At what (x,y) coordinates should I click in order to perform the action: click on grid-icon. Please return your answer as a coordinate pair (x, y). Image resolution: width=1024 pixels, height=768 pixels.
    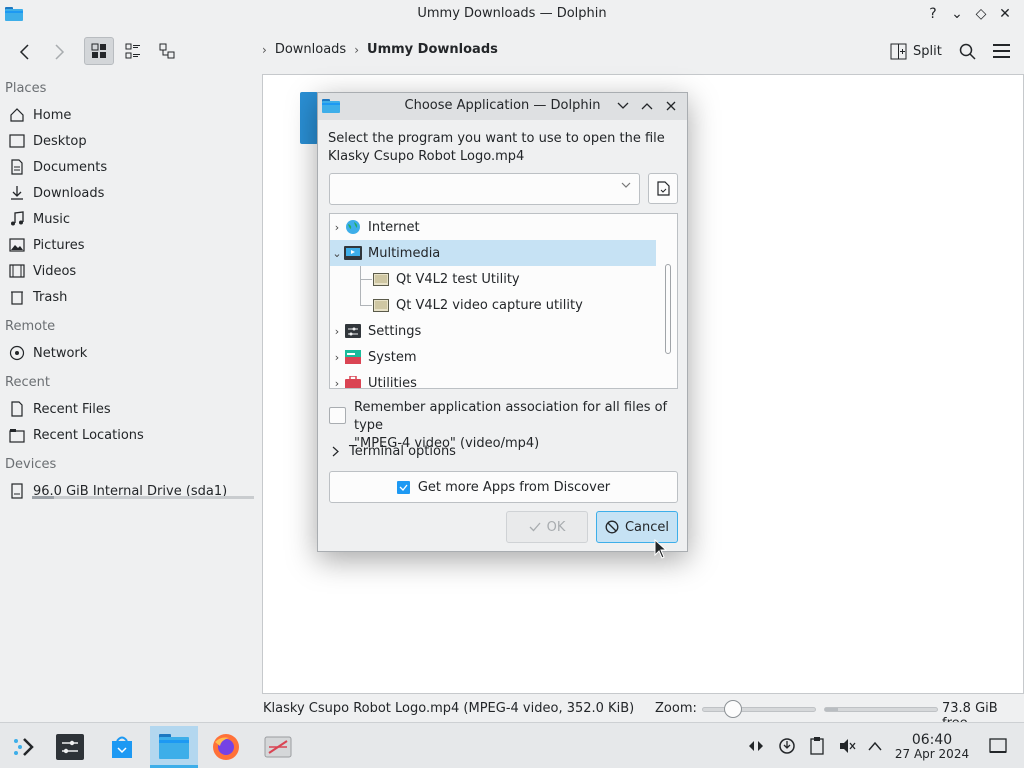
    Looking at the image, I should click on (98, 50).